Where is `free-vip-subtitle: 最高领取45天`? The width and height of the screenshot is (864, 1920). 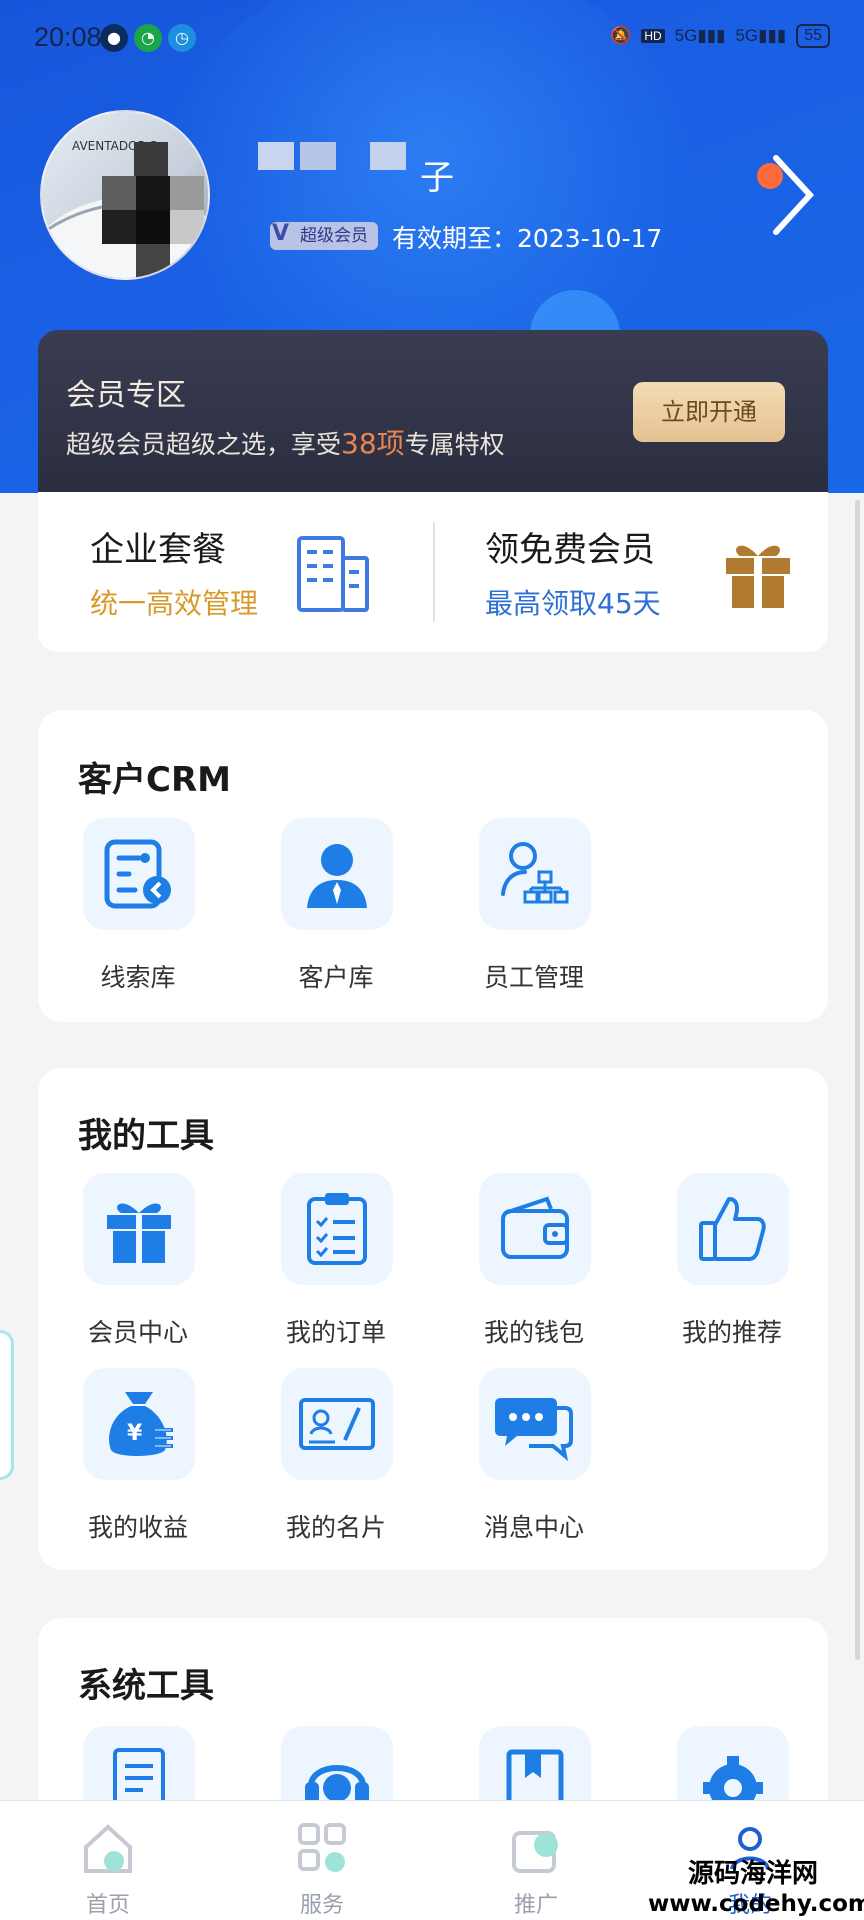
free-vip-subtitle: 最高领取45天 is located at coordinates (573, 603).